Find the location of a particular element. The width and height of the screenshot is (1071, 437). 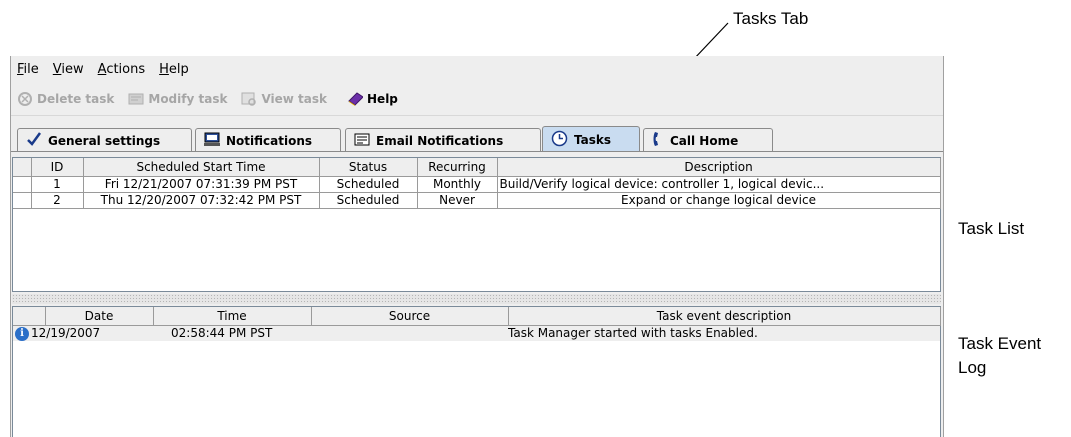

email-icon is located at coordinates (362, 141).